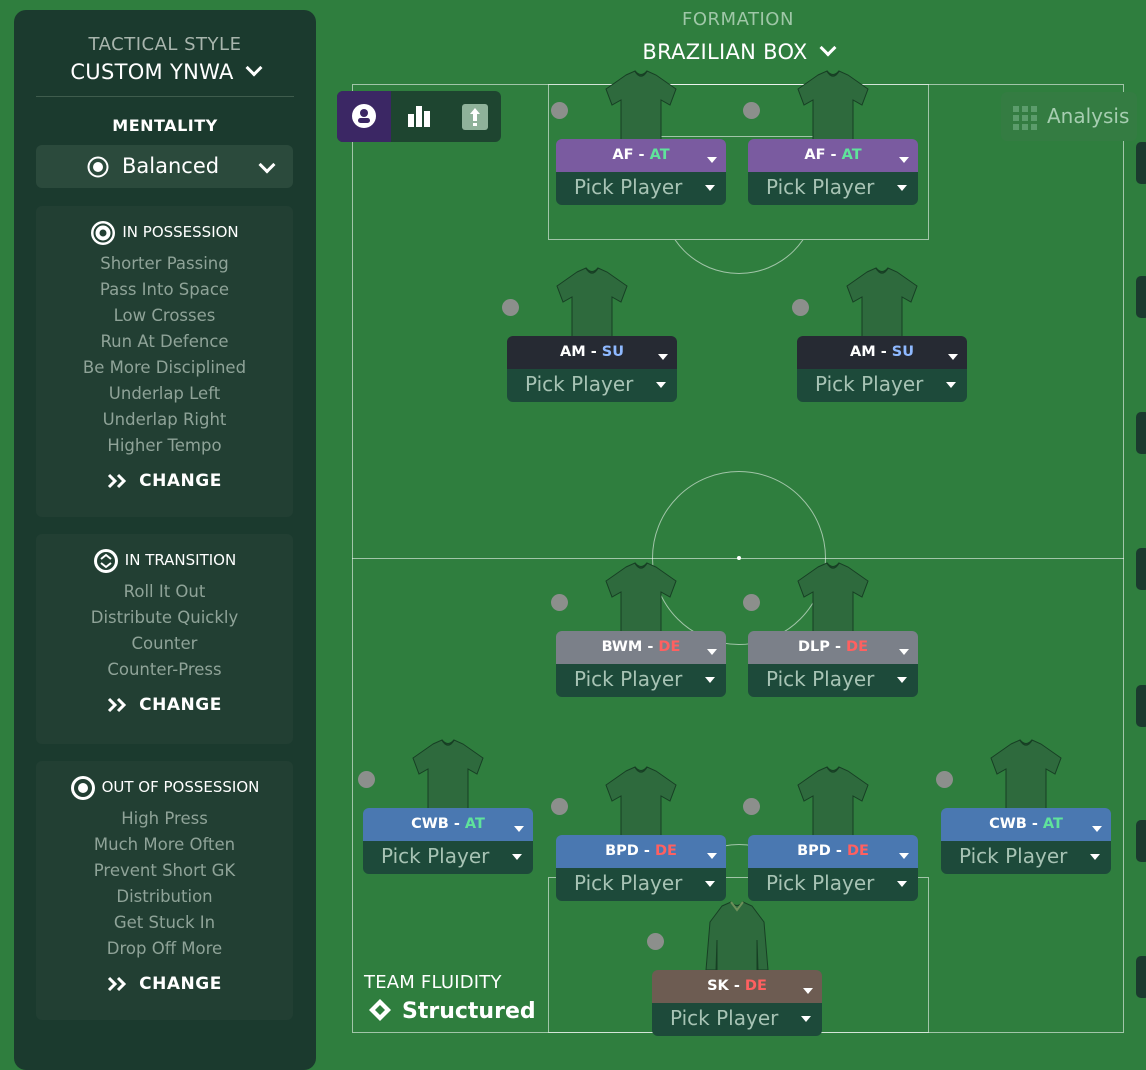 This screenshot has width=1146, height=1070. Describe the element at coordinates (164, 445) in the screenshot. I see `instruction-item: Higher Tempo` at that location.